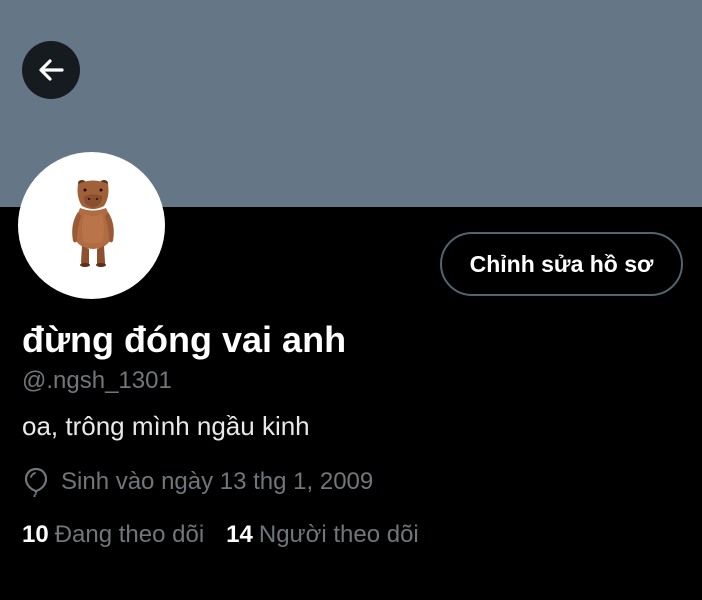  I want to click on user-handle: @.ngsh_1301, so click(97, 380).